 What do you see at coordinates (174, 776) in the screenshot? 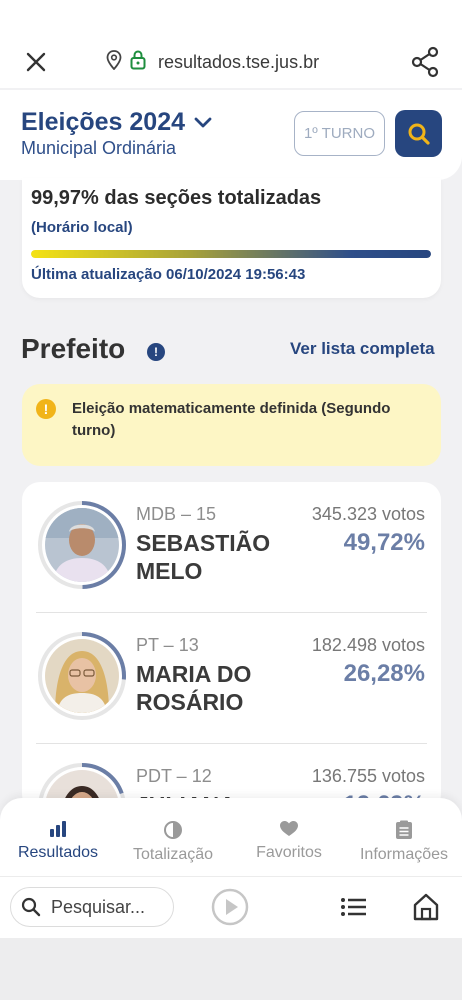
I see `candidate-party: PDT – 12` at bounding box center [174, 776].